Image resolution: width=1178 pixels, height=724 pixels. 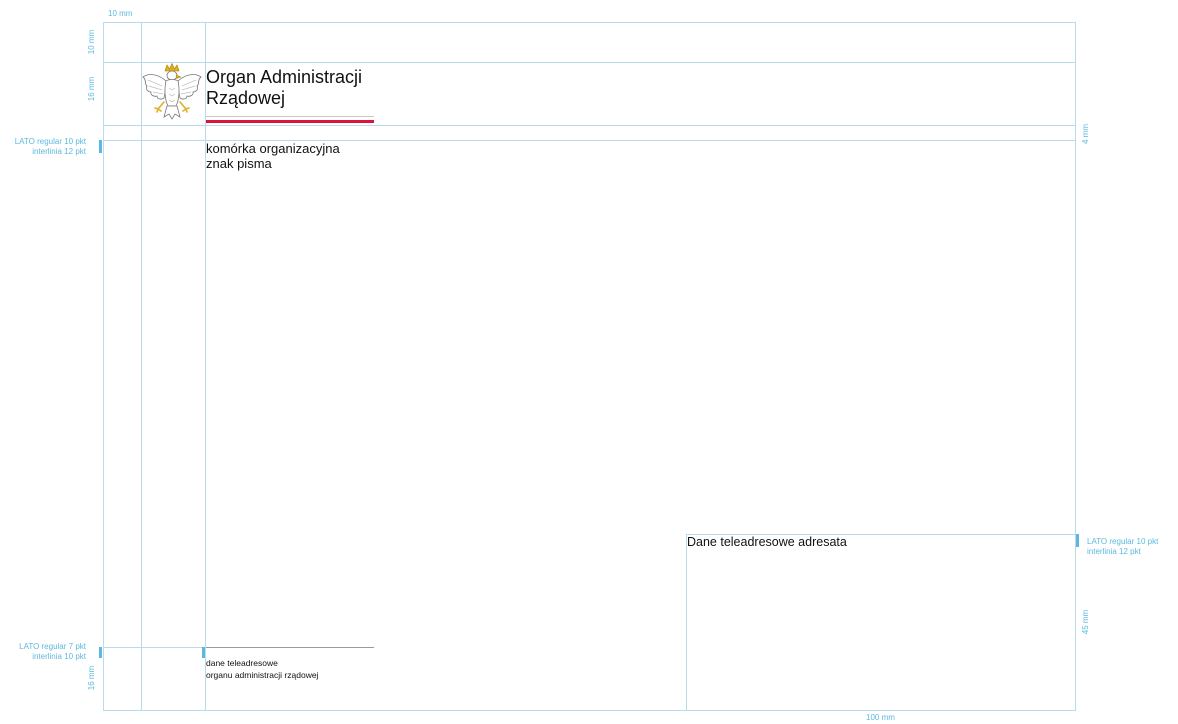 I want to click on annotation-footer-font-size: LATO regular 7 pkt, so click(x=52, y=646).